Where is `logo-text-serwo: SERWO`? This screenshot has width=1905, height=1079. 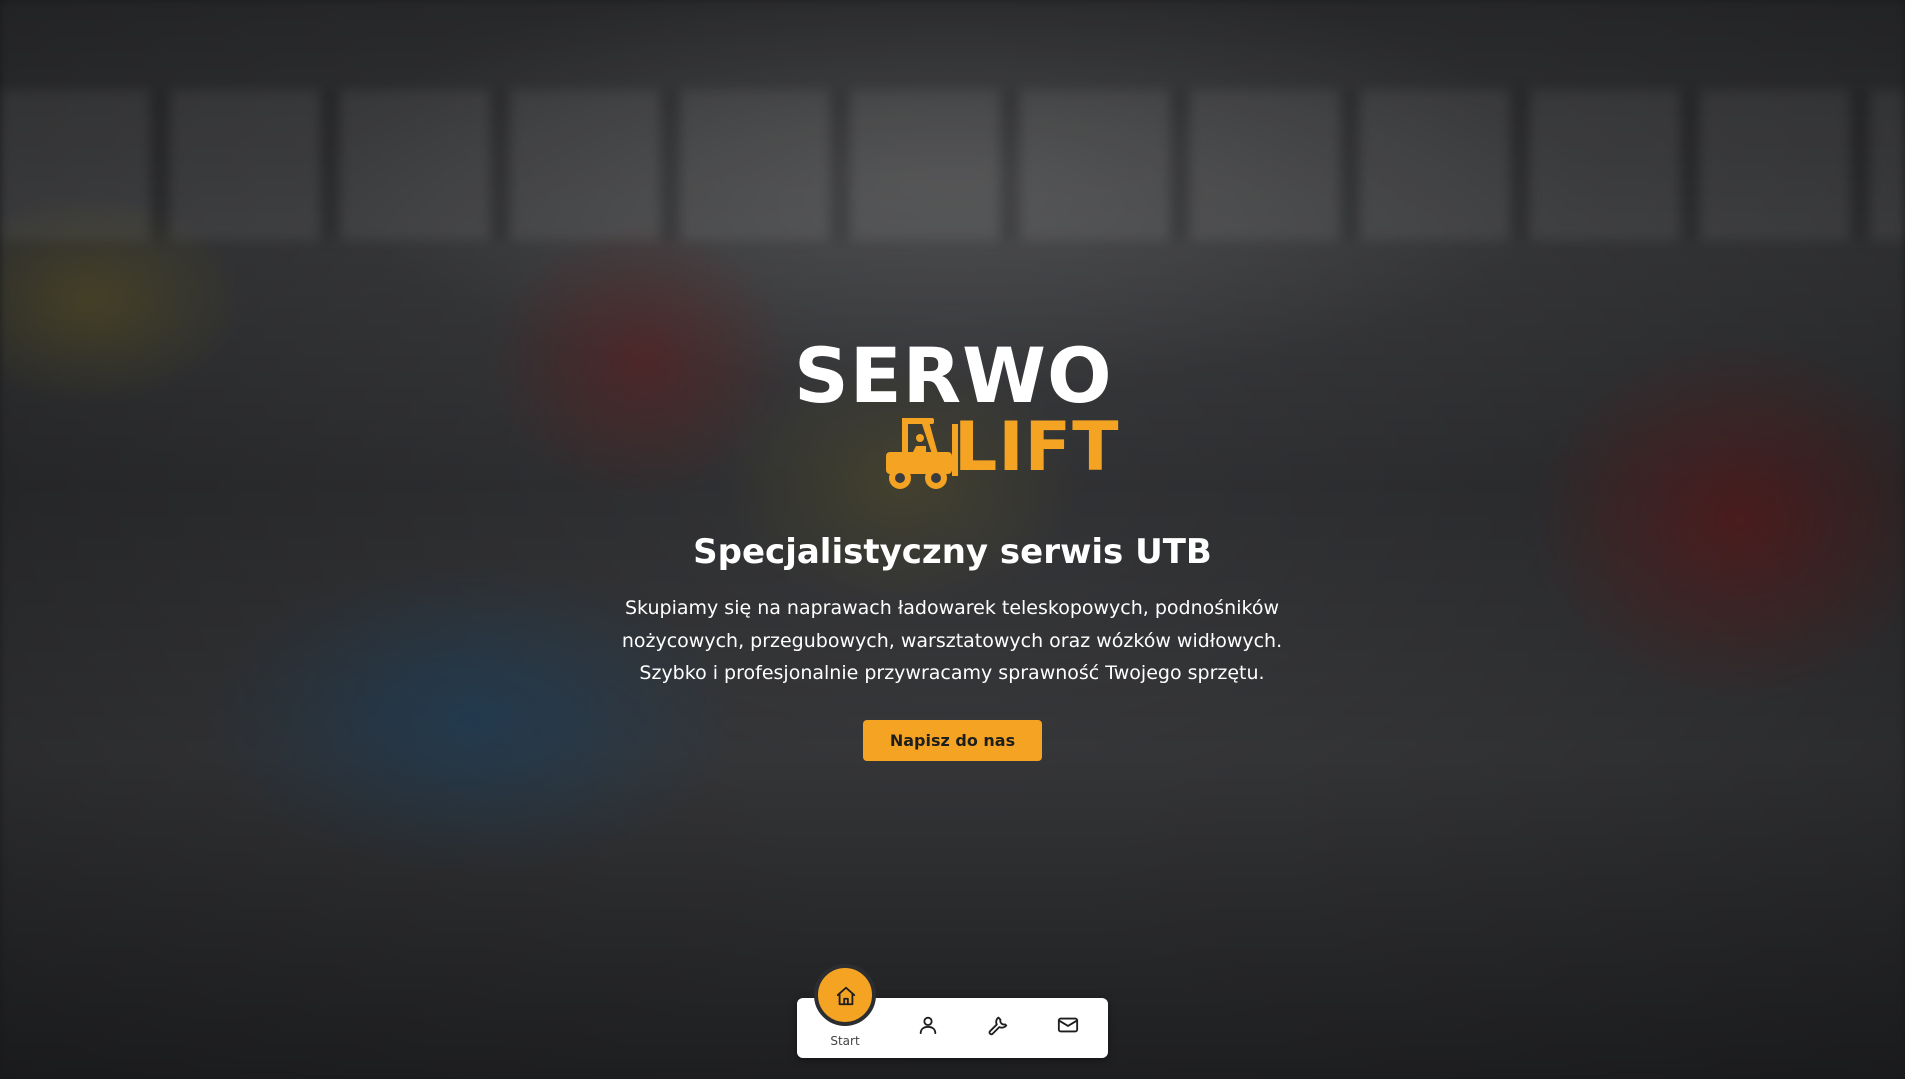
logo-text-serwo: SERWO is located at coordinates (953, 375).